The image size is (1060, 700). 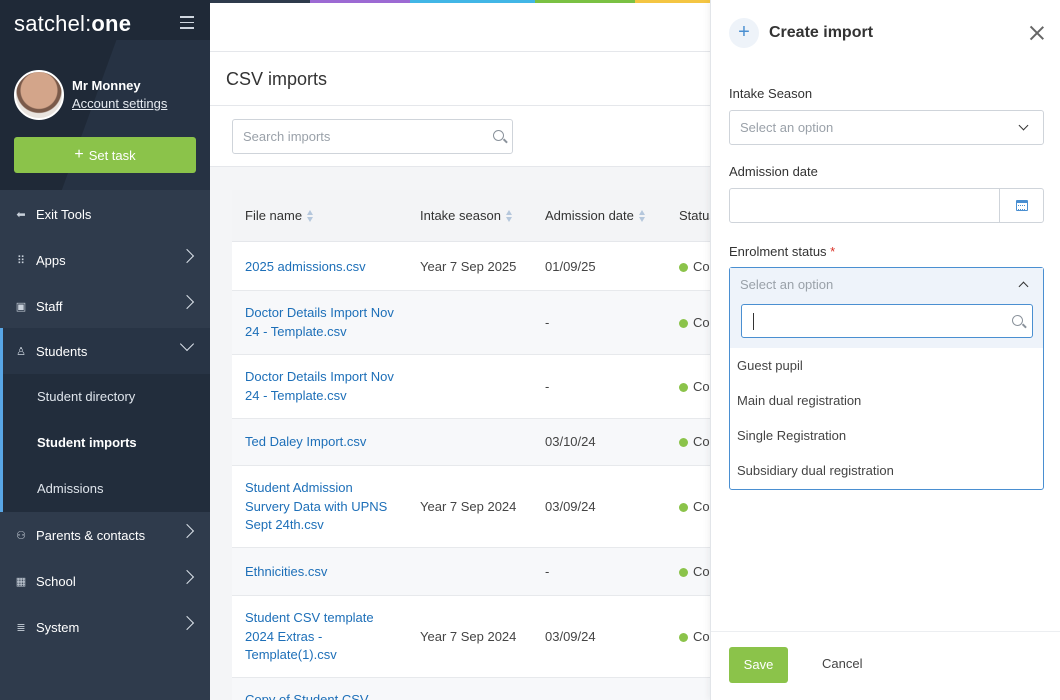 What do you see at coordinates (885, 665) in the screenshot?
I see `panel-footer: Save Cancel` at bounding box center [885, 665].